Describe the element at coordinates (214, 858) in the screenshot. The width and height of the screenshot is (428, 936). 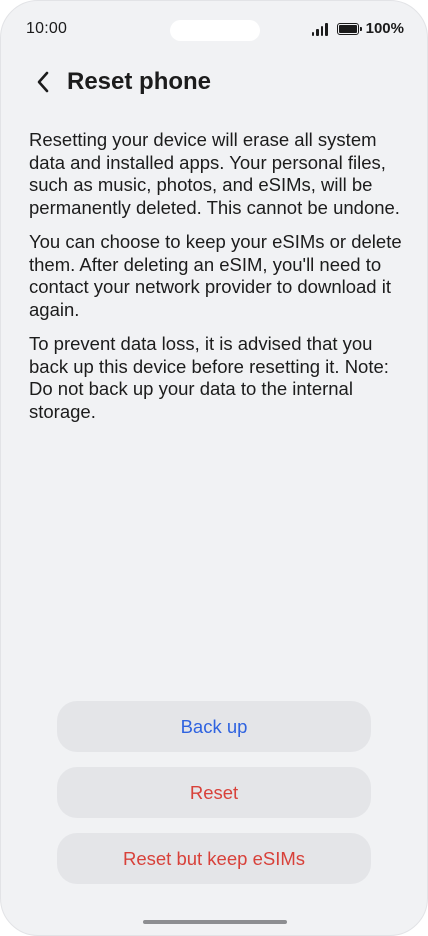
I see `reset-keep-esims-button: Reset but keep eSIMs` at that location.